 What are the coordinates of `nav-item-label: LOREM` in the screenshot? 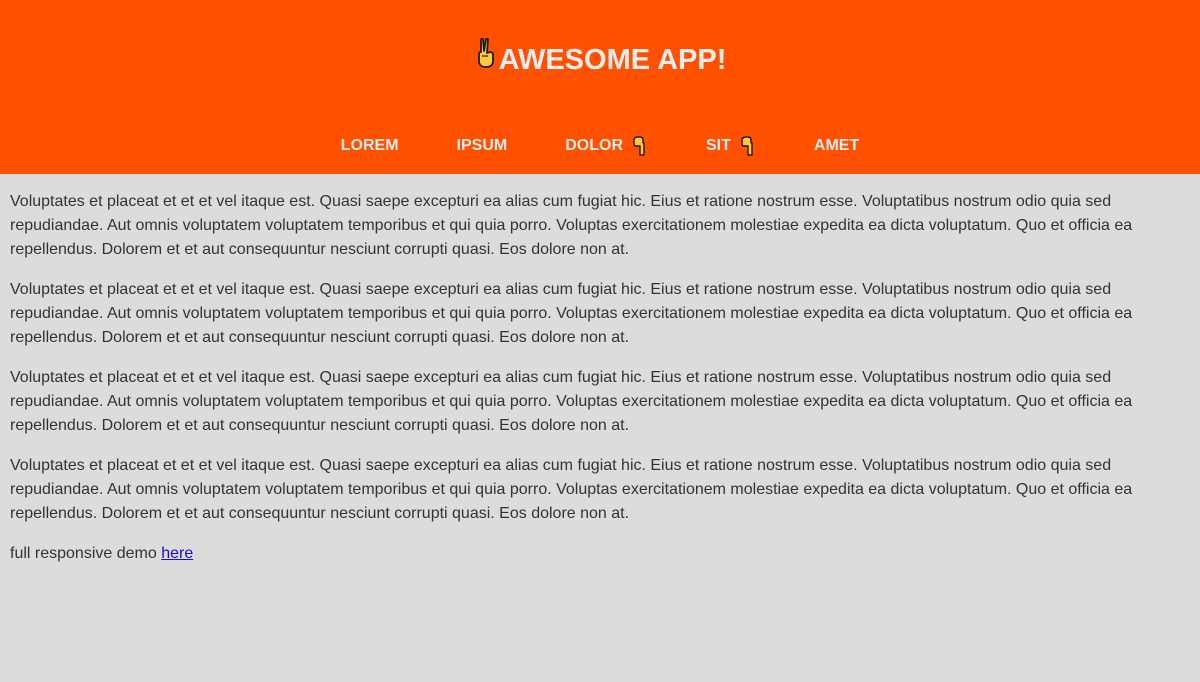 It's located at (369, 145).